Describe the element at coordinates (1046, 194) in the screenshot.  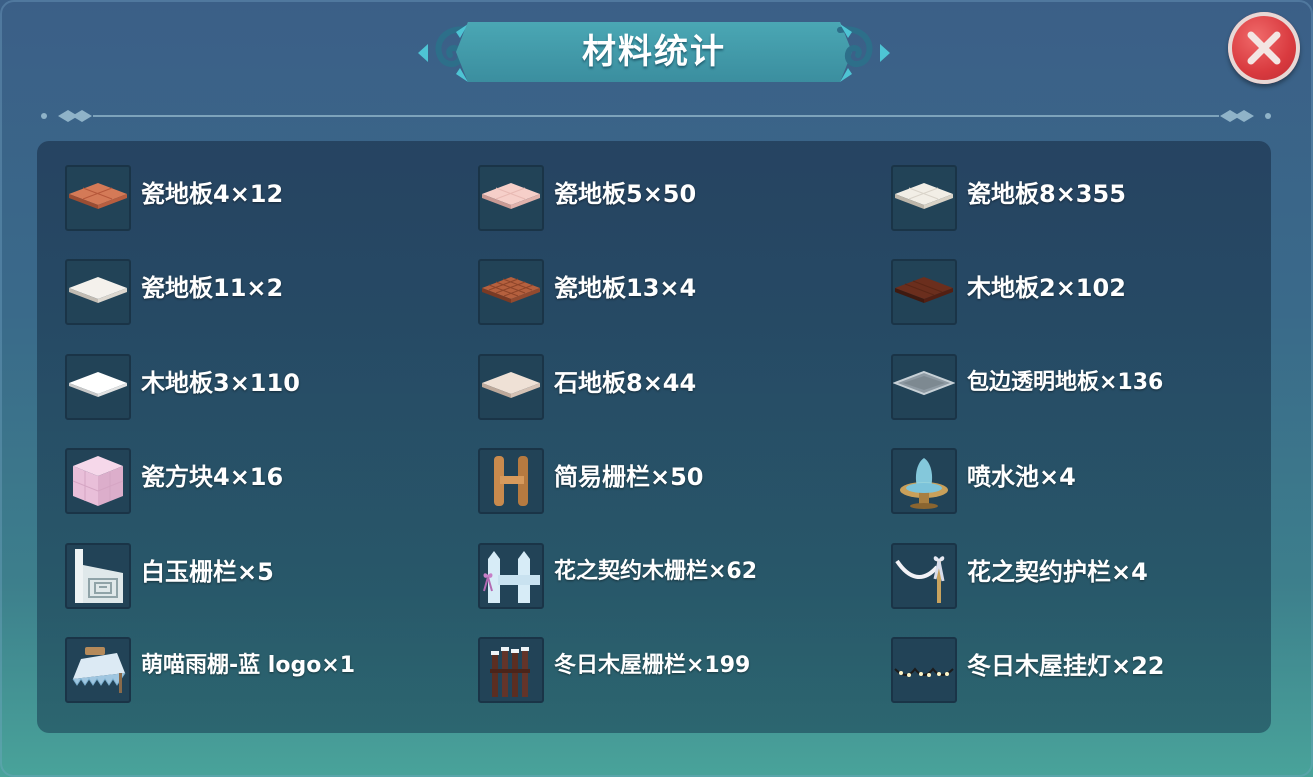
I see `item-label: 瓷地板8×355` at that location.